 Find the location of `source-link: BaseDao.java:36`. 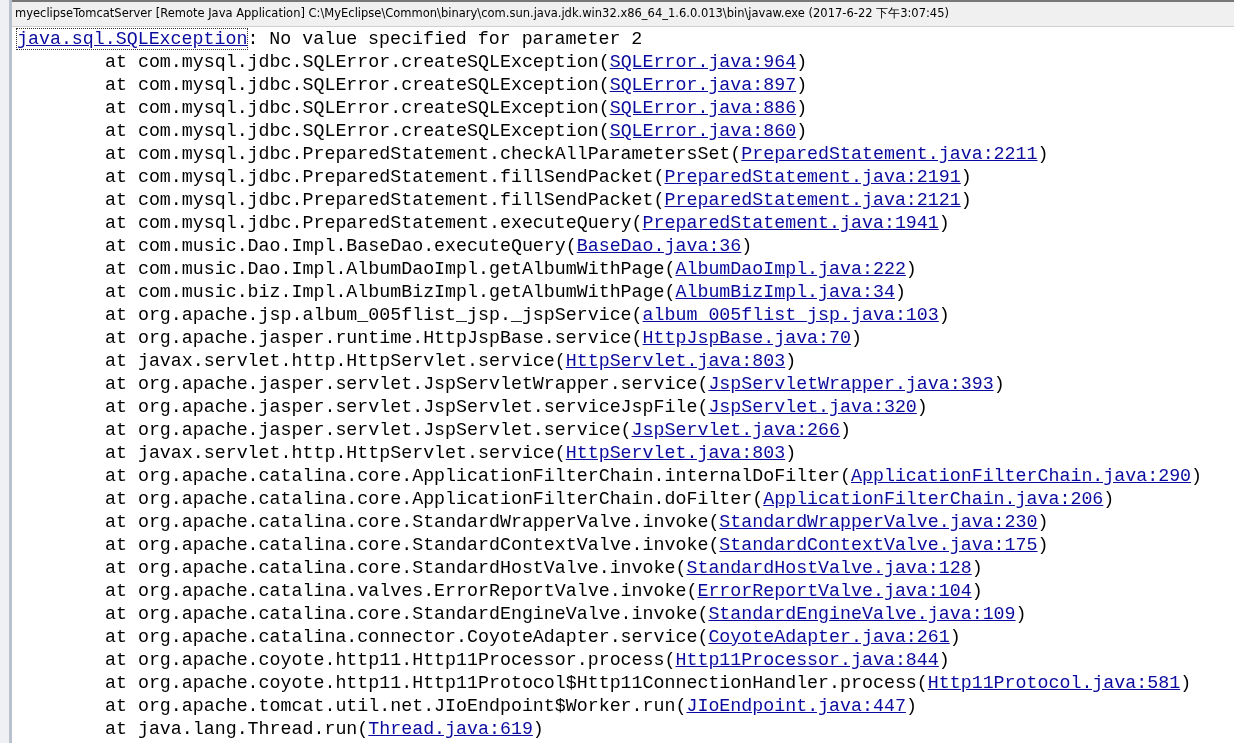

source-link: BaseDao.java:36 is located at coordinates (659, 246).